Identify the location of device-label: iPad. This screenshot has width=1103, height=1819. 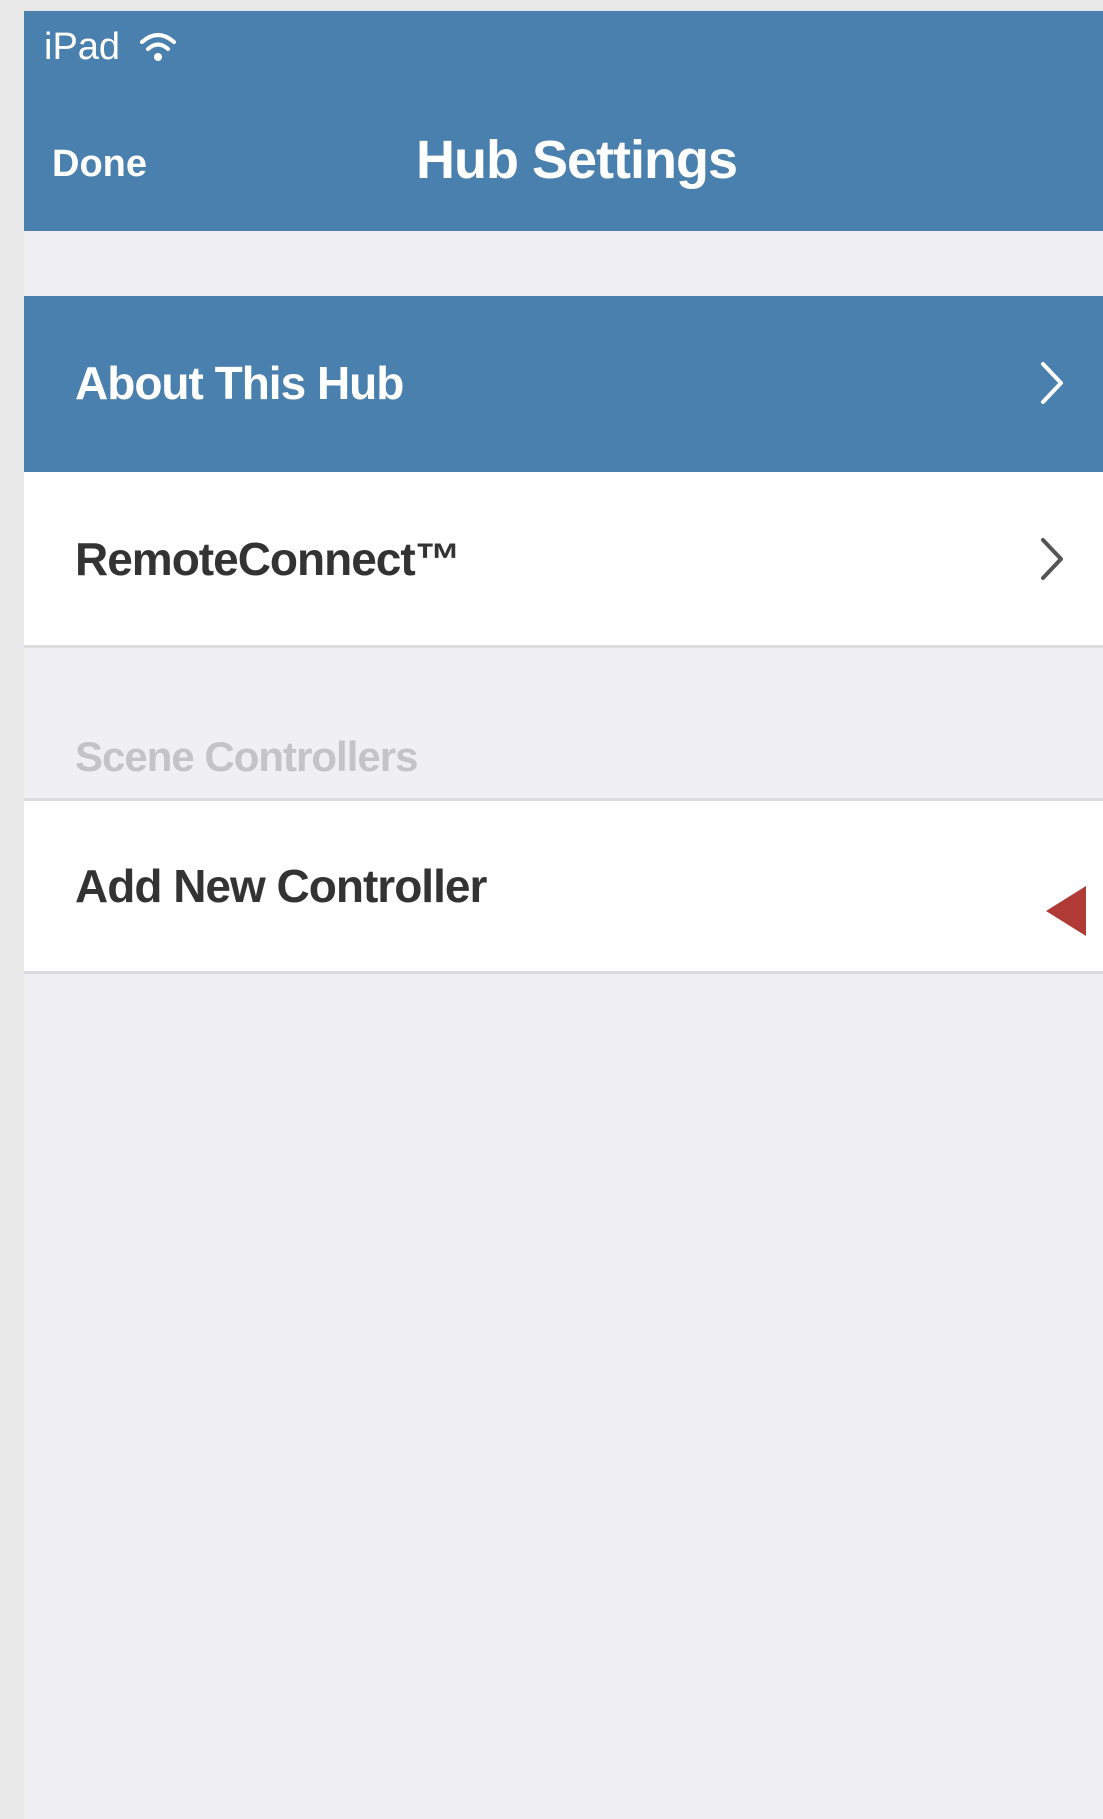
(82, 46).